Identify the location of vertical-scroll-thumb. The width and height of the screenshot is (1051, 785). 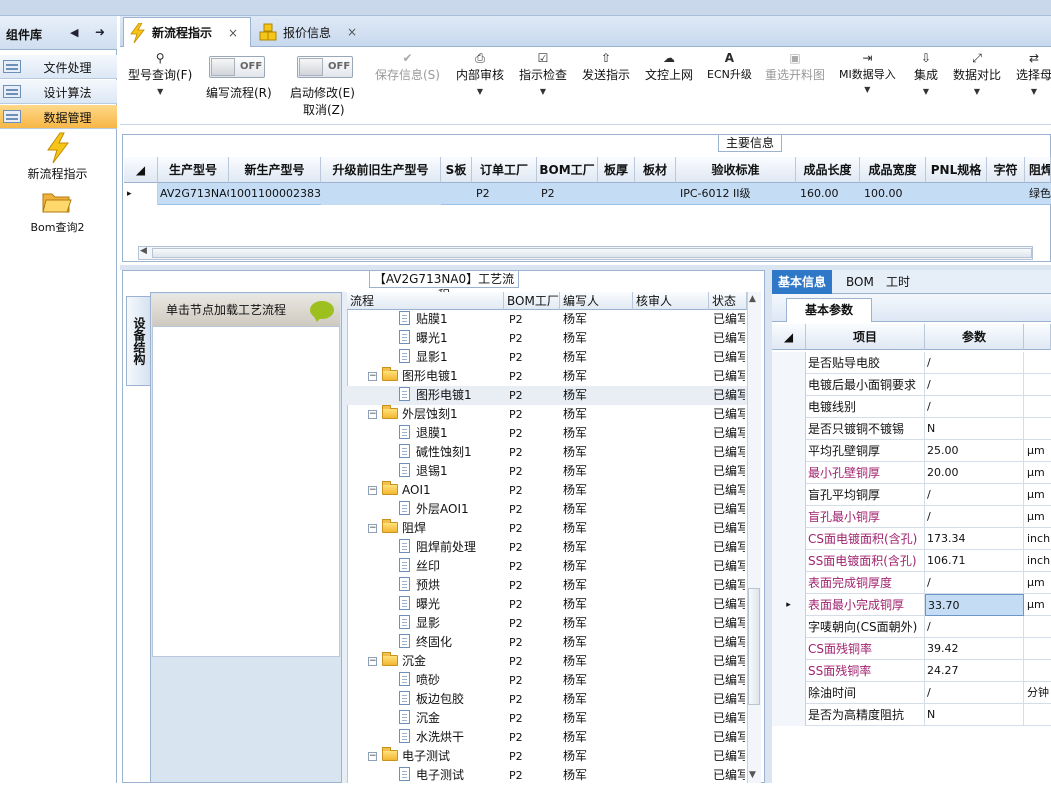
(754, 646).